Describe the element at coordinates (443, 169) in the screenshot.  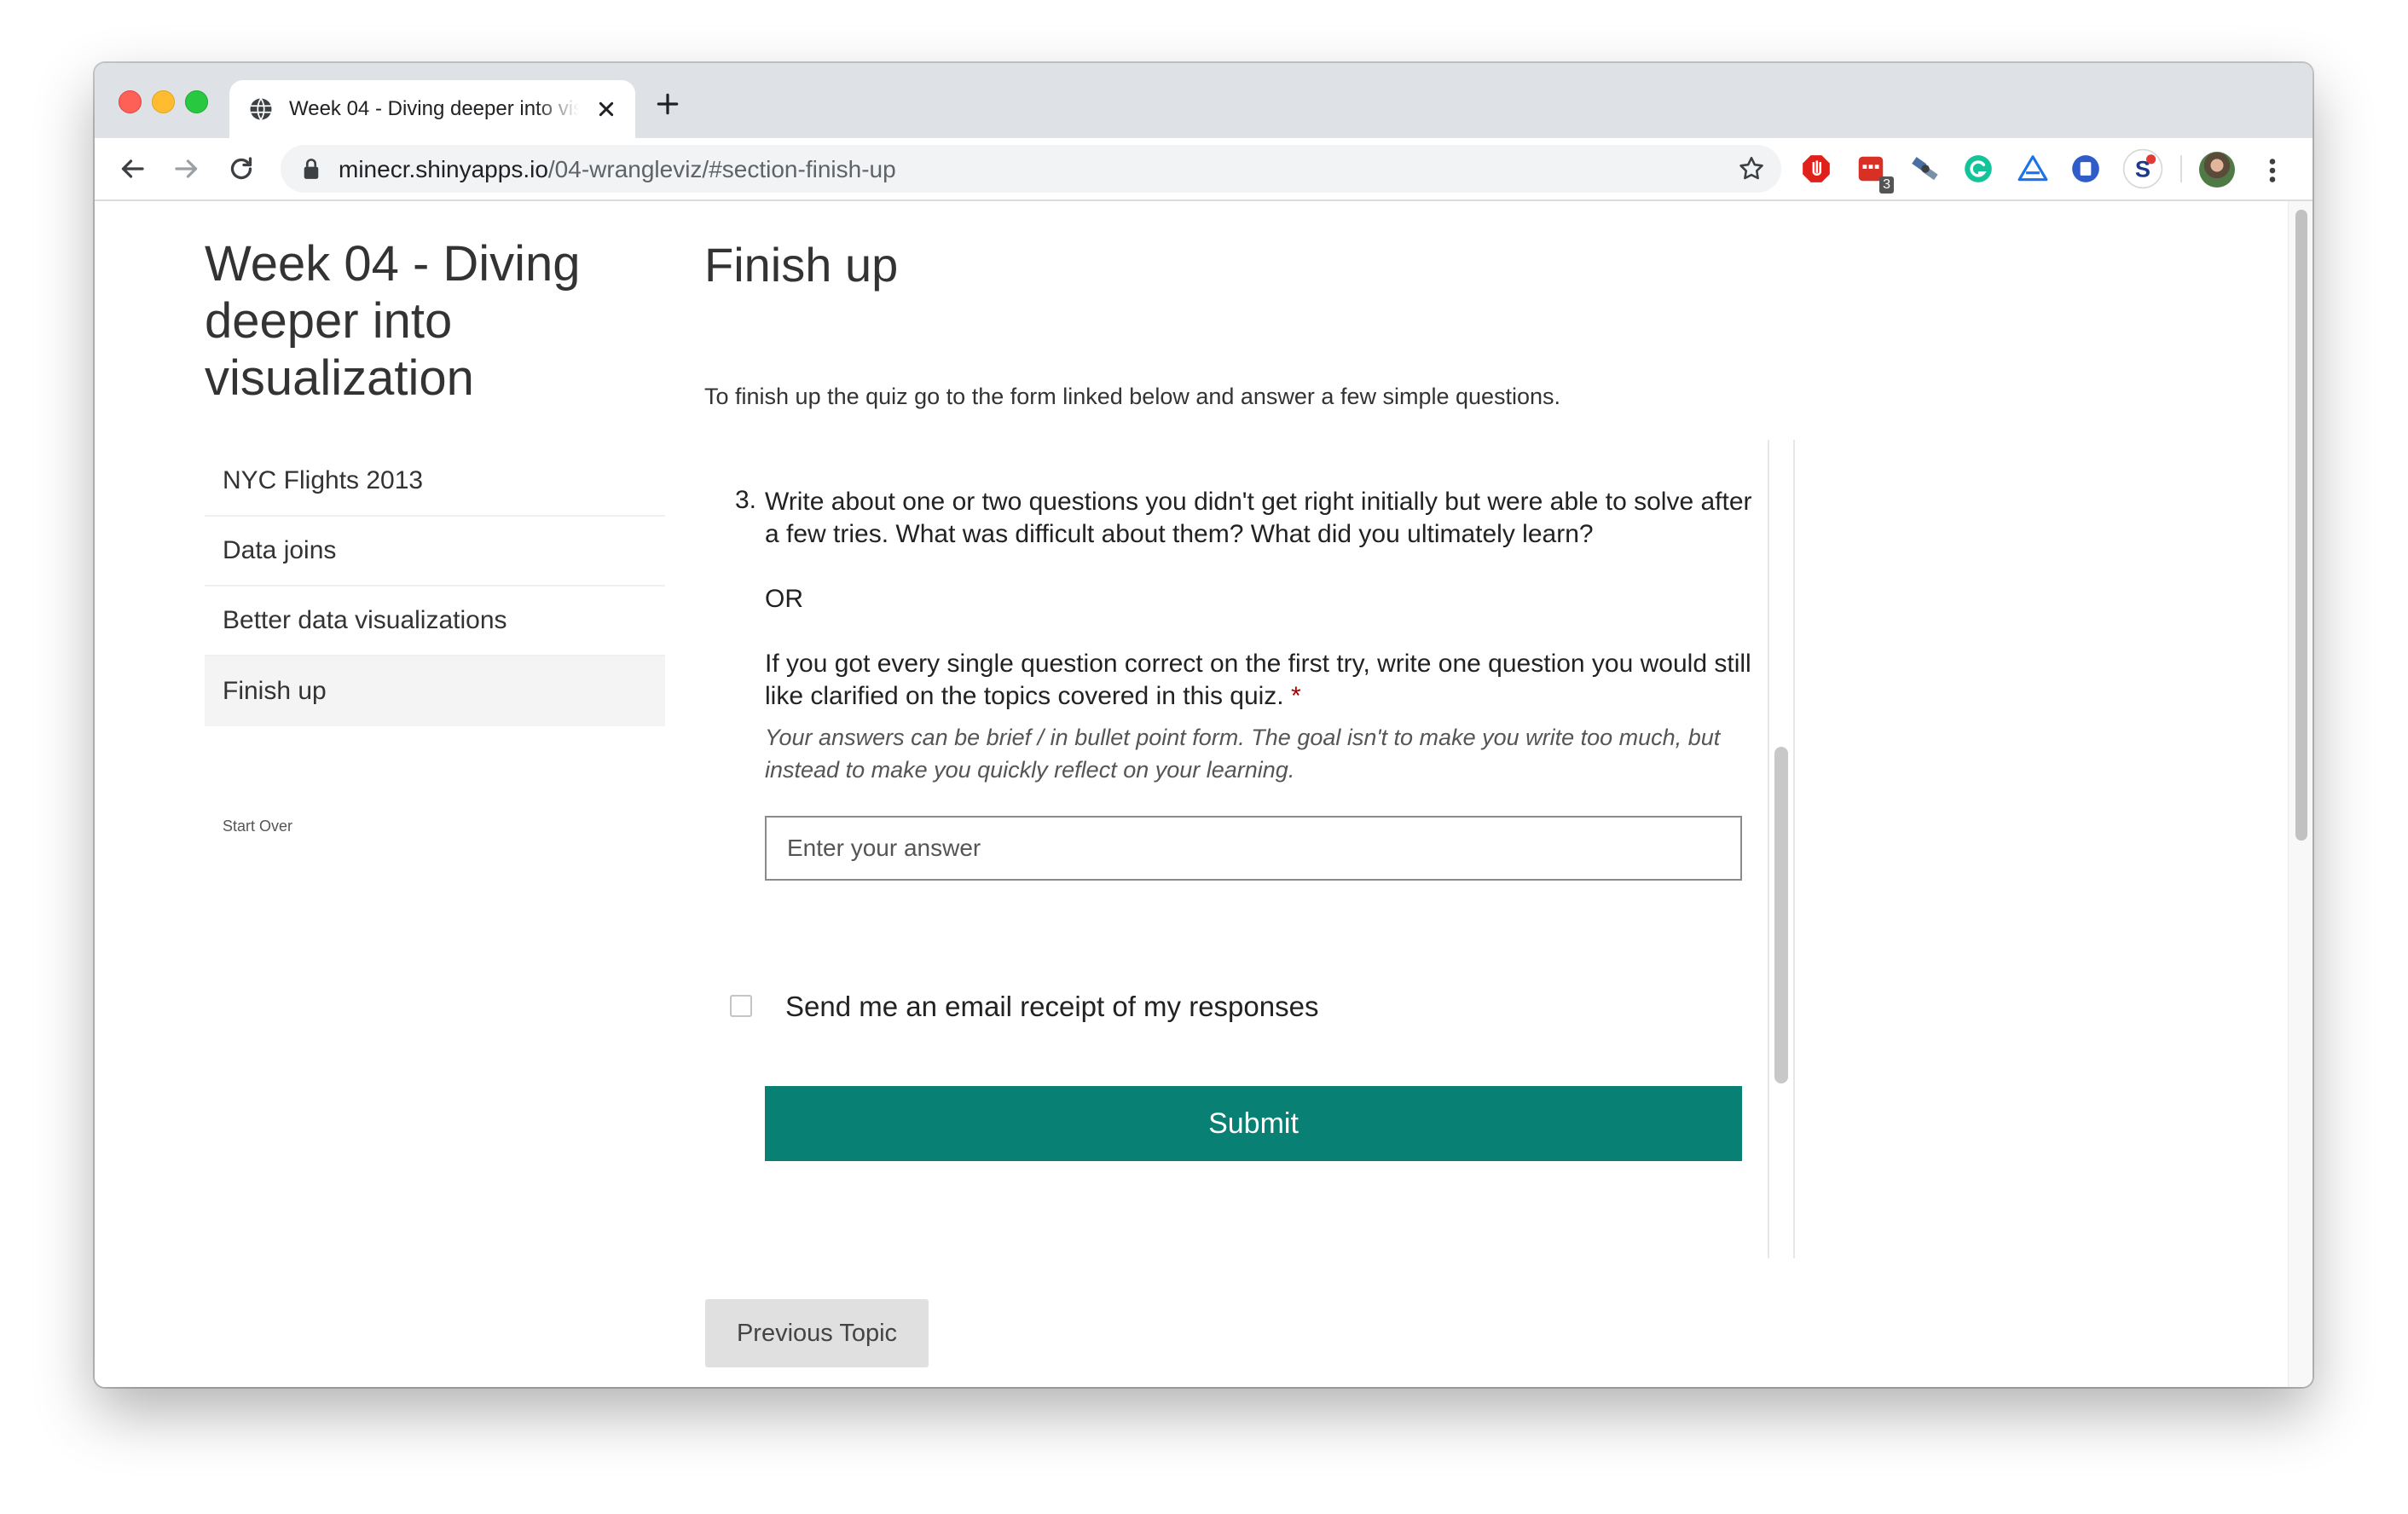
I see `url-host: minecr.shinyapps.io` at that location.